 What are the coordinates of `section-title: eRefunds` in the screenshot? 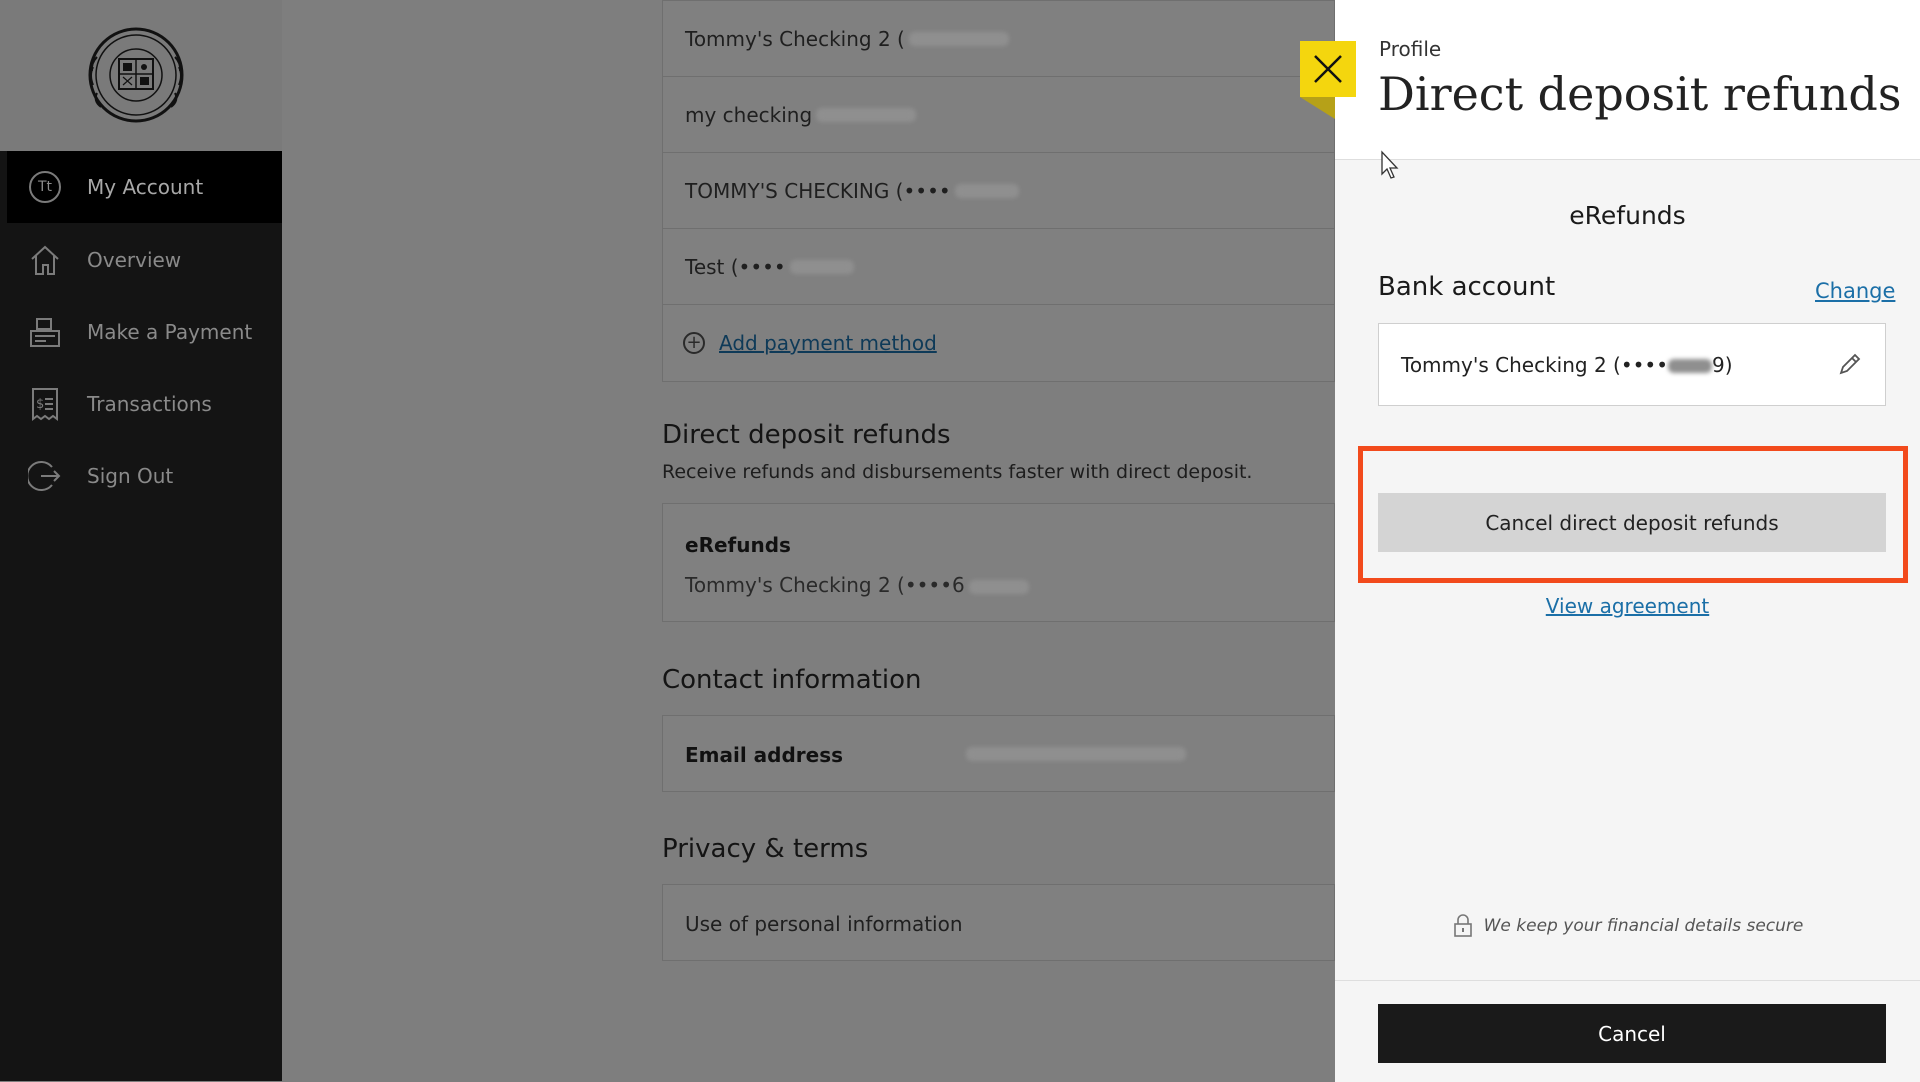 It's located at (1627, 215).